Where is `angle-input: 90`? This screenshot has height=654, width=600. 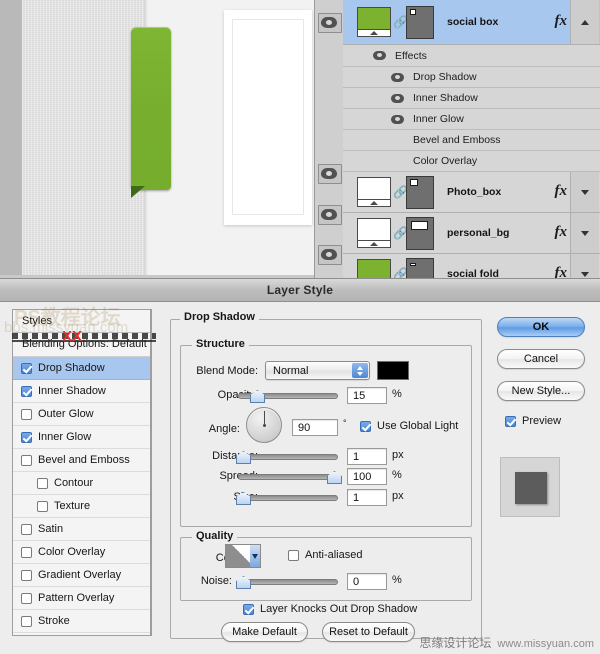 angle-input: 90 is located at coordinates (315, 427).